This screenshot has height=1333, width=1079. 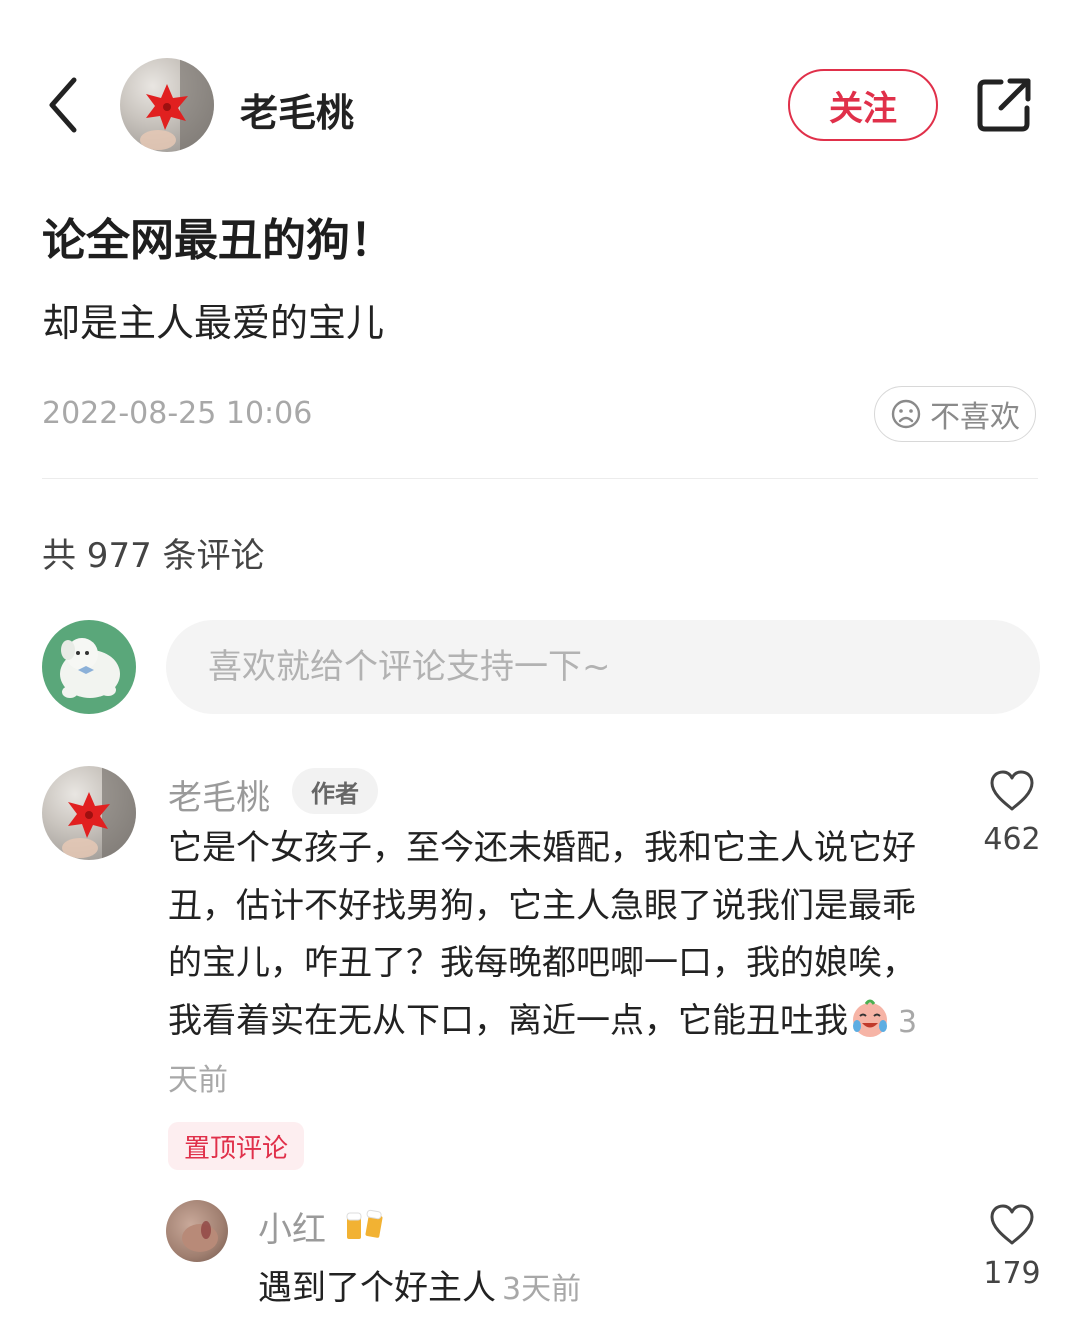 I want to click on post-body: 却是主人最爱的宝儿, so click(x=213, y=323).